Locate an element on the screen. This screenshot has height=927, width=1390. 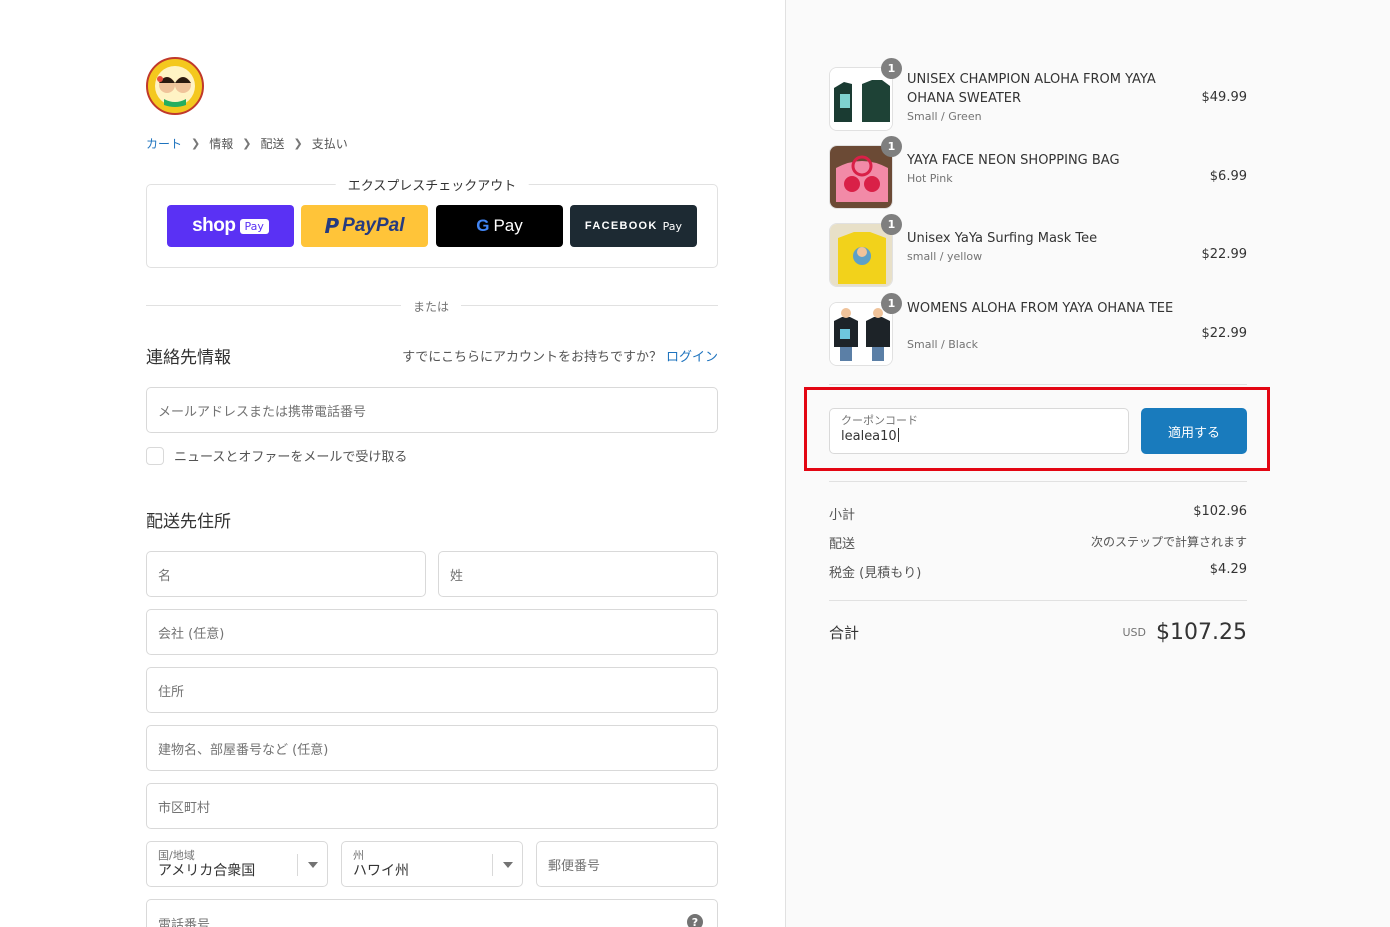
coupon-label: クーポンコード is located at coordinates (879, 420).